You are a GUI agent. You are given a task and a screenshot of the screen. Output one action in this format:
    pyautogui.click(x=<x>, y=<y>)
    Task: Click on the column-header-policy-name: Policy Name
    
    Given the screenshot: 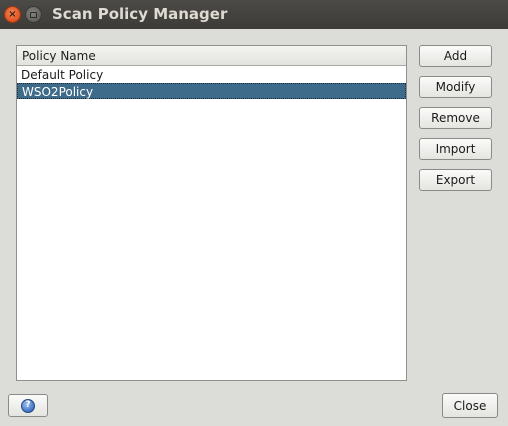 What is the action you would take?
    pyautogui.click(x=211, y=56)
    